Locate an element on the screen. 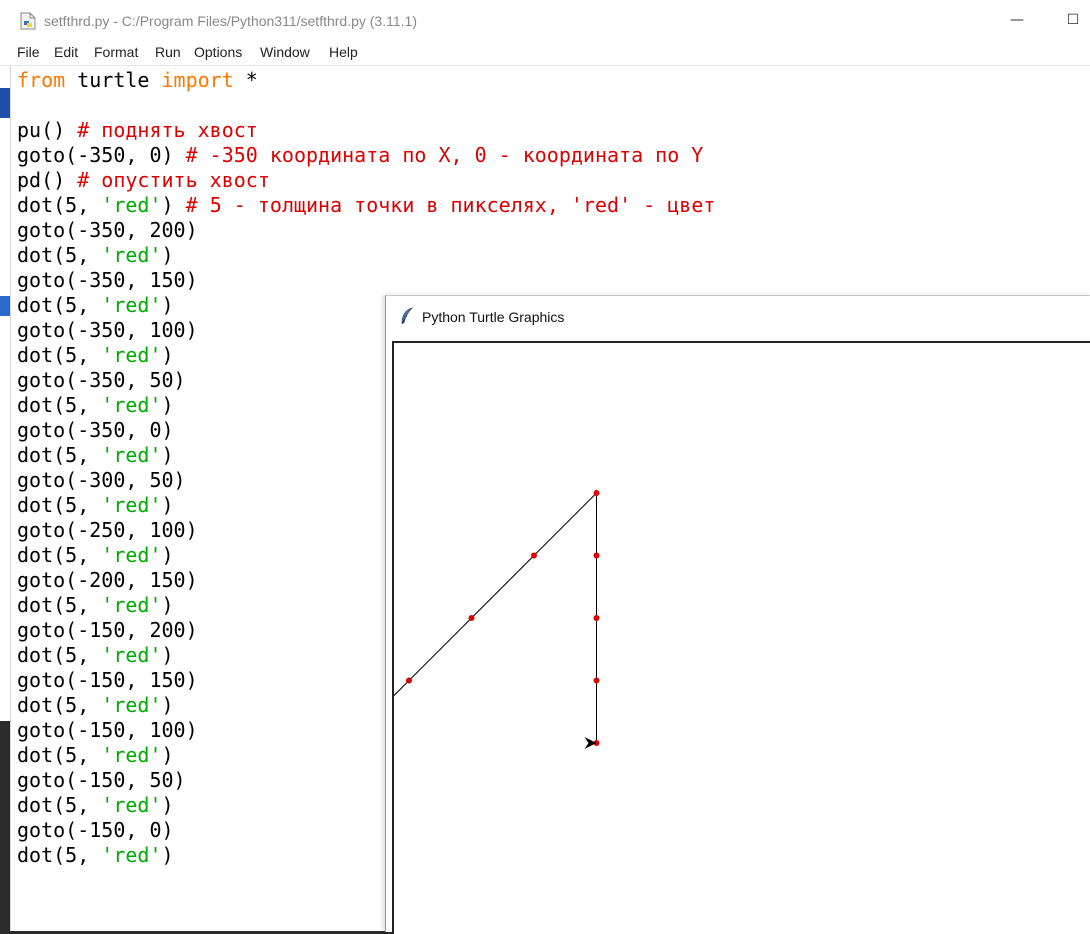 This screenshot has width=1090, height=934. feather-icon is located at coordinates (407, 316).